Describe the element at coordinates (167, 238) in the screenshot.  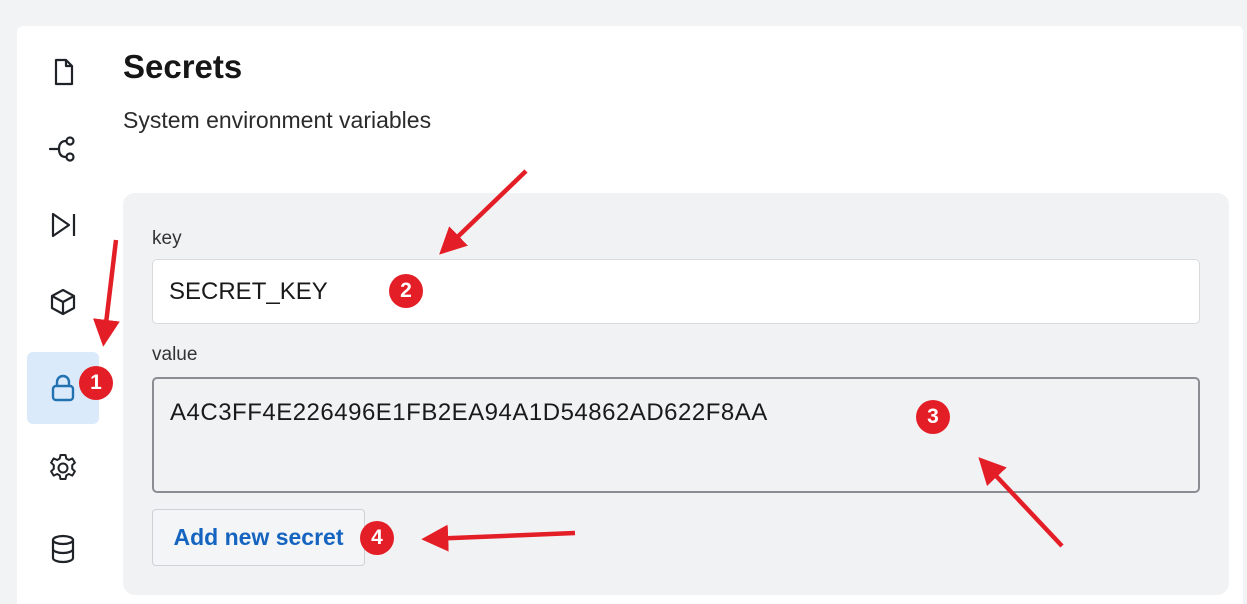
I see `key-label: key` at that location.